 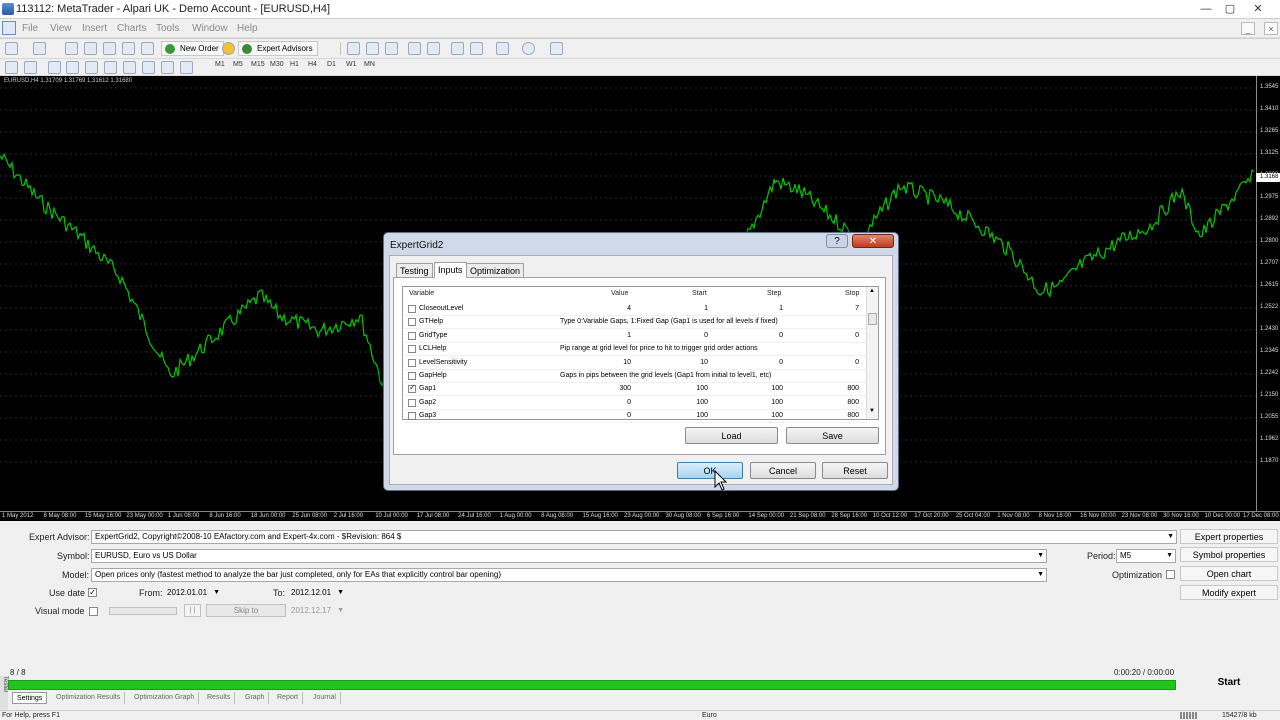 What do you see at coordinates (247, 28) in the screenshot?
I see `menu-help: Help` at bounding box center [247, 28].